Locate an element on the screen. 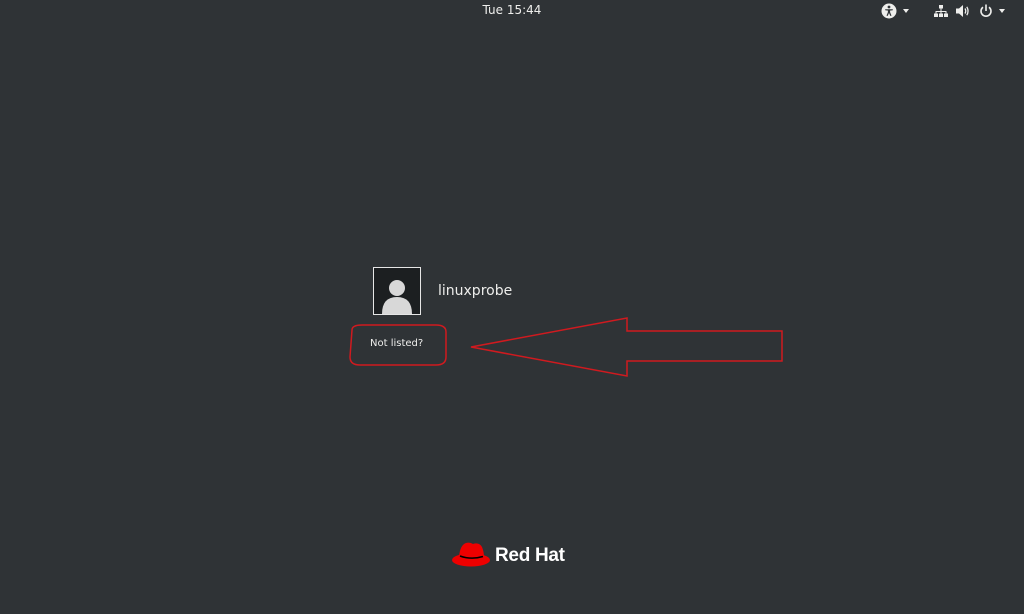  default-user-avatar-icon is located at coordinates (397, 291).